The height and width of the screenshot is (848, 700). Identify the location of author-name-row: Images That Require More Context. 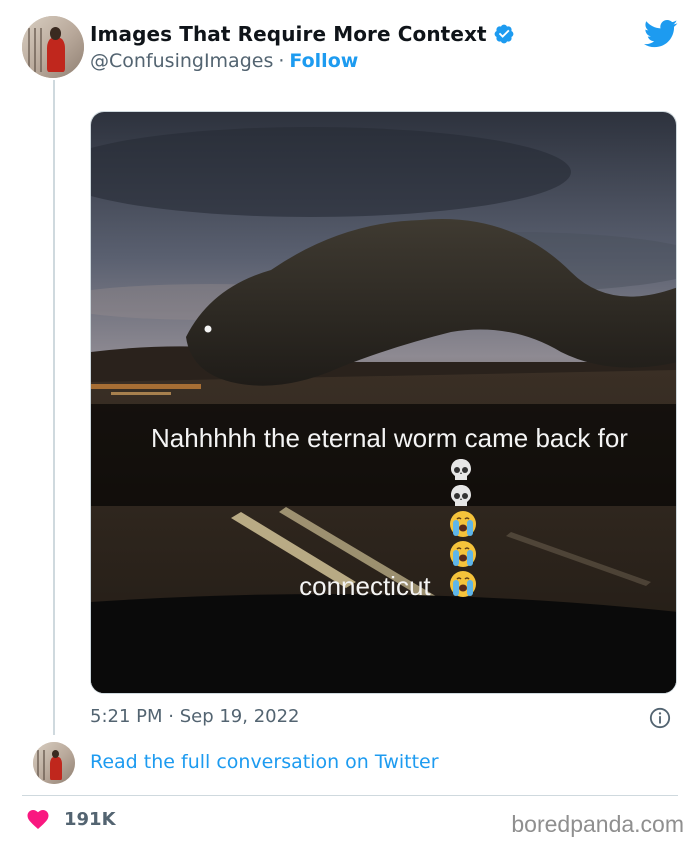
(302, 34).